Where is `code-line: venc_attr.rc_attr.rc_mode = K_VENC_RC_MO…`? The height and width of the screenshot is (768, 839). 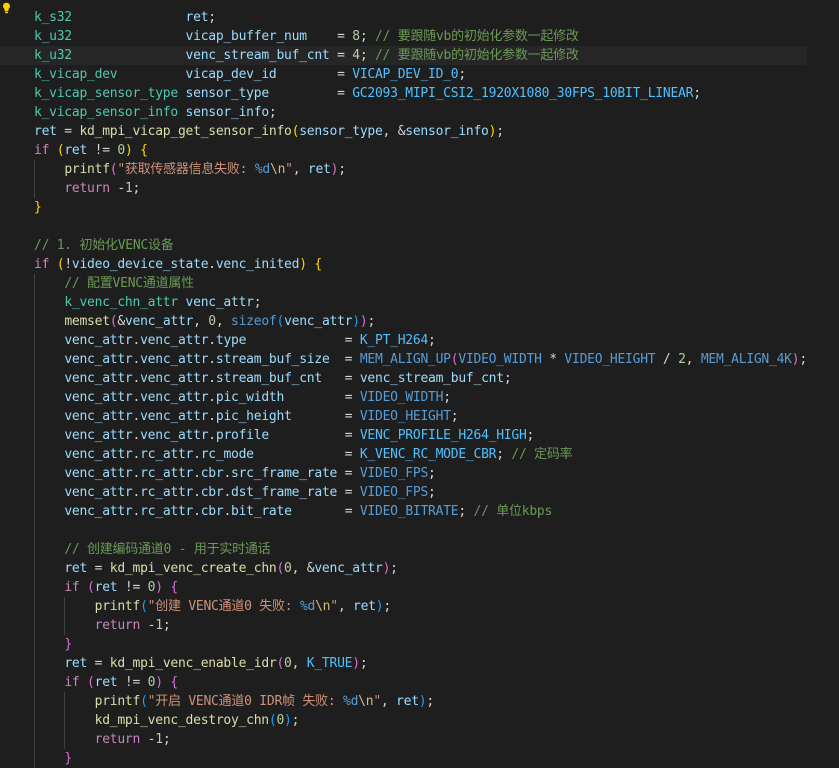
code-line: venc_attr.rc_attr.rc_mode = K_VENC_RC_MO… is located at coordinates (403, 454).